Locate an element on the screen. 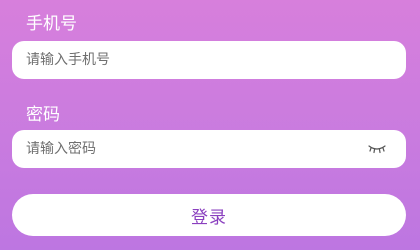  password-label: 密码 is located at coordinates (43, 115).